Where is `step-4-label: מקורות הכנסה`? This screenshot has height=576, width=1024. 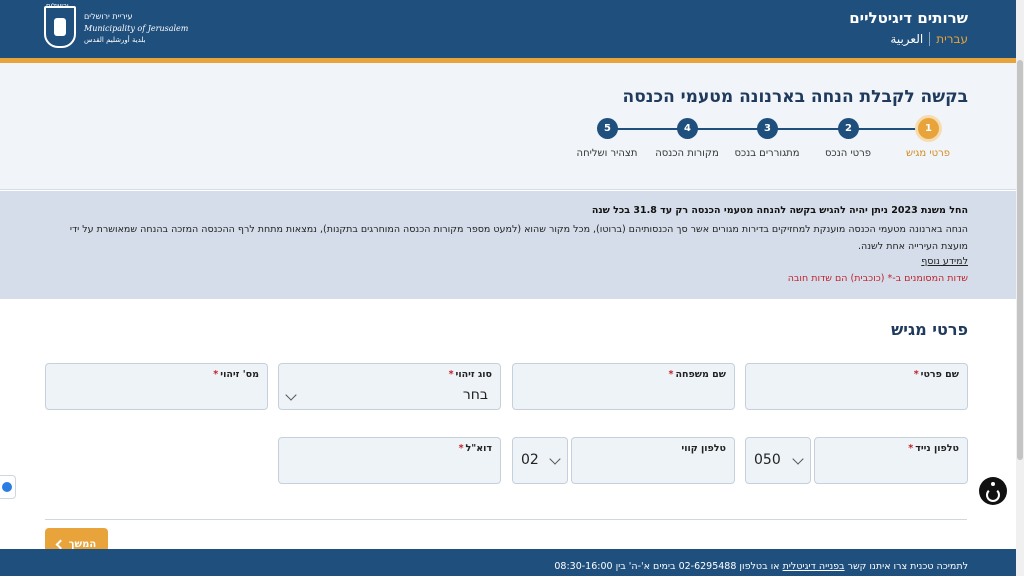
step-4-label: מקורות הכנסה is located at coordinates (687, 153).